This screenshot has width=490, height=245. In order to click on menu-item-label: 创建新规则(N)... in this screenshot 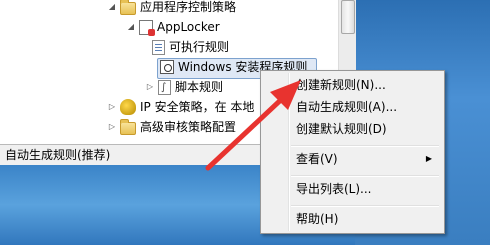, I will do `click(341, 85)`.